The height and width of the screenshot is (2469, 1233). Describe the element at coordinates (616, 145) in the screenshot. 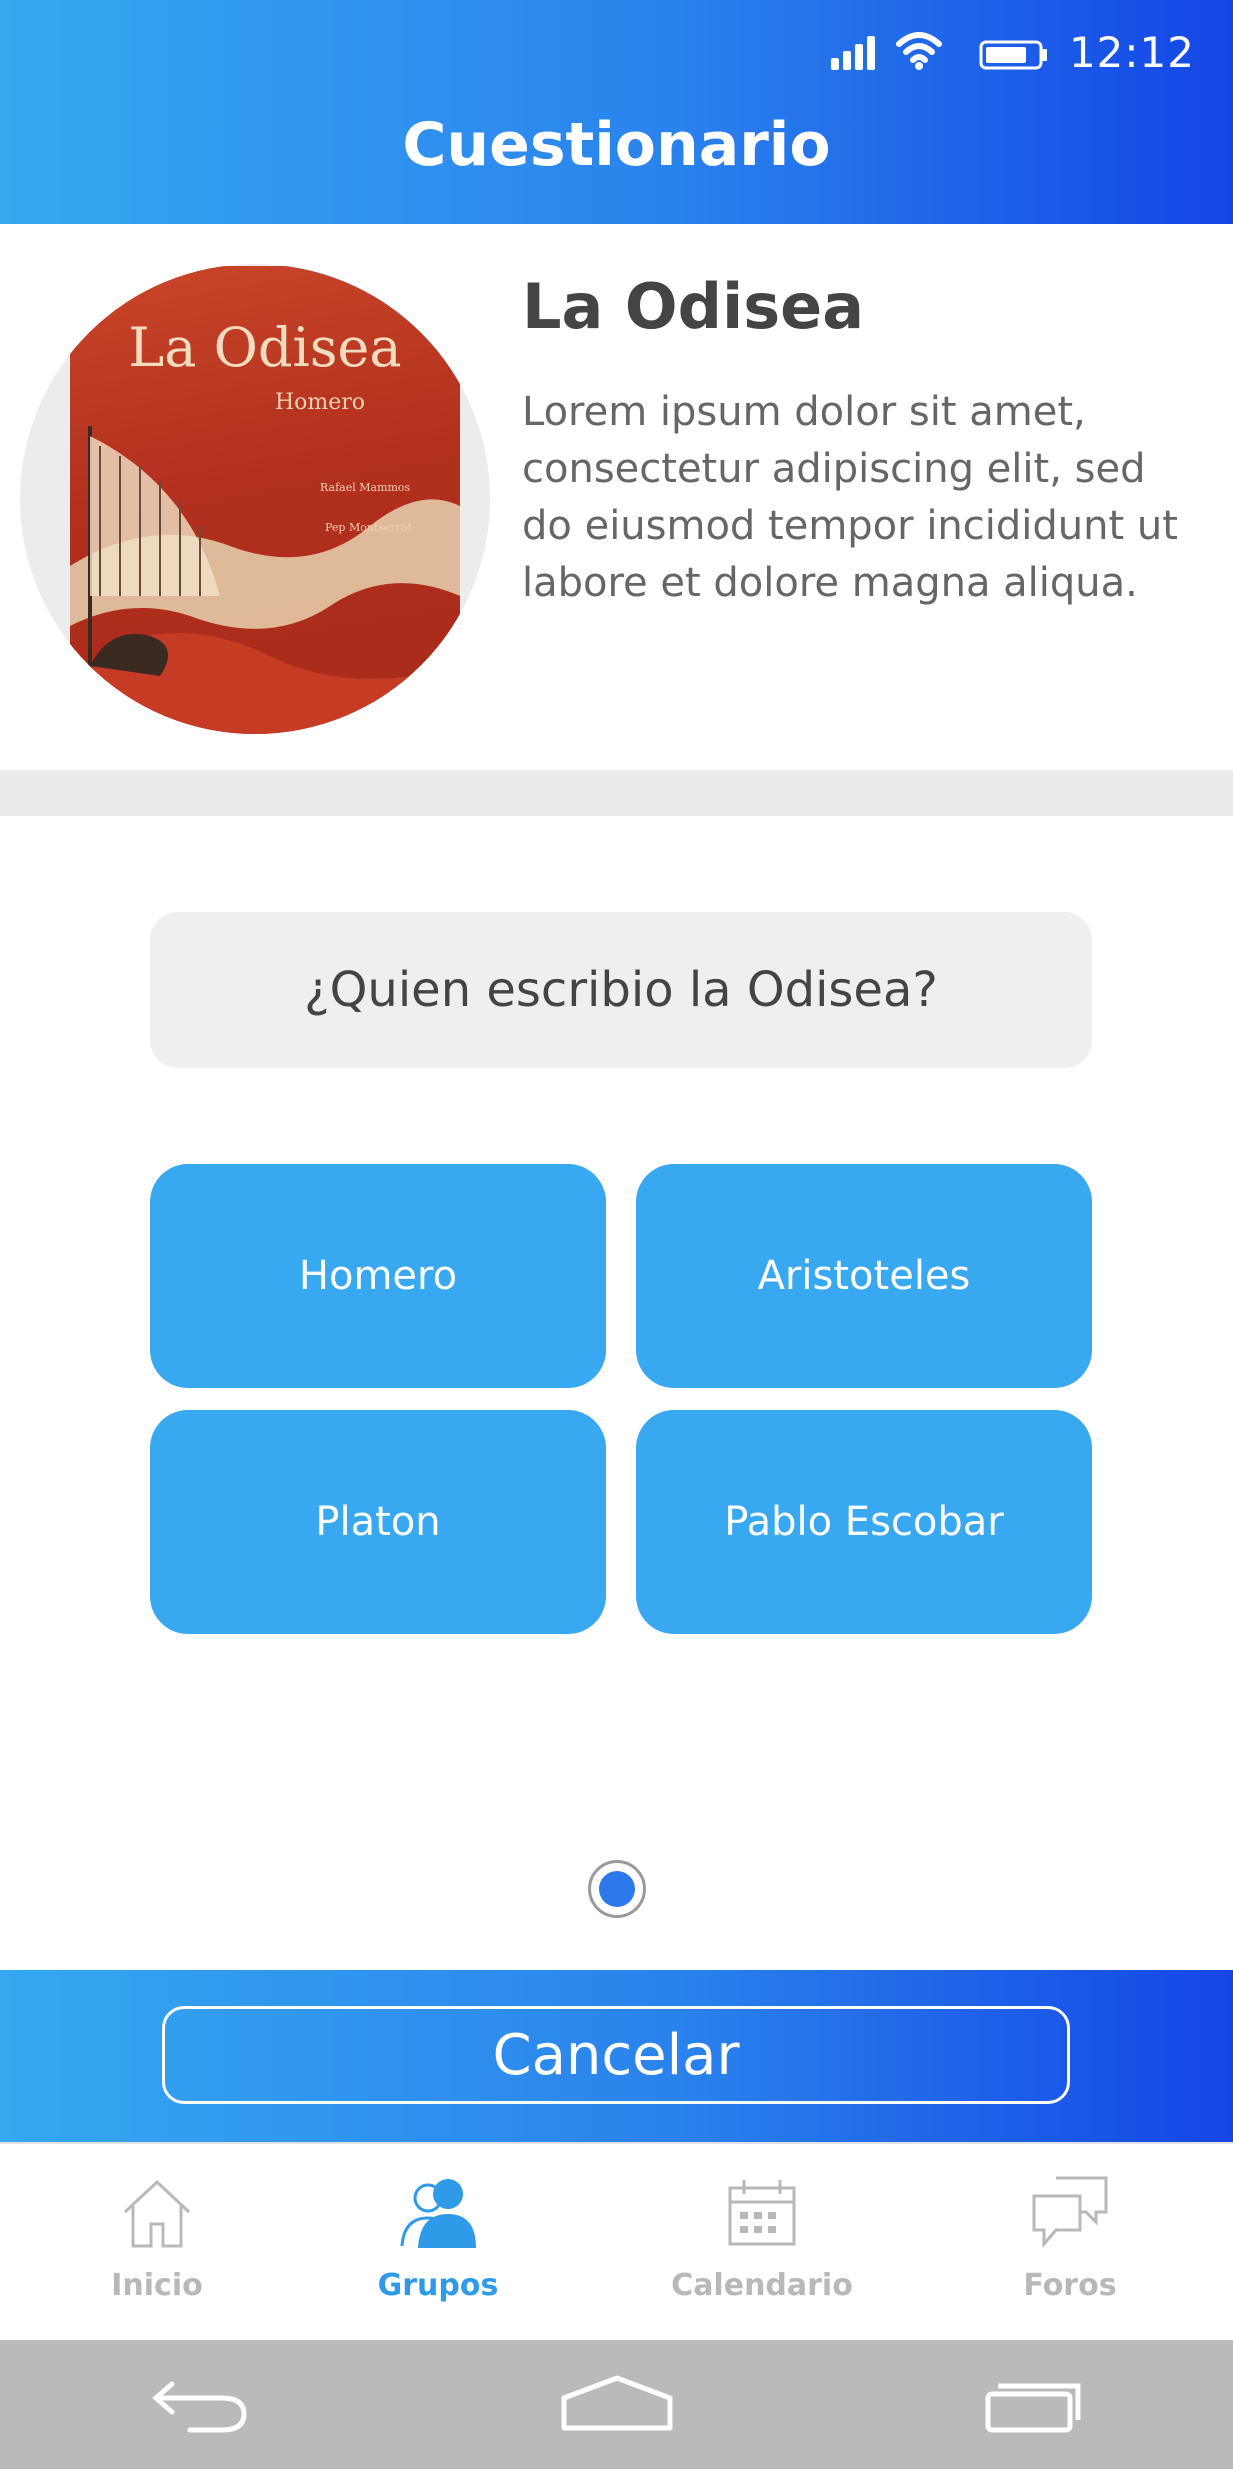

I see `page-title: Cuestionario` at that location.